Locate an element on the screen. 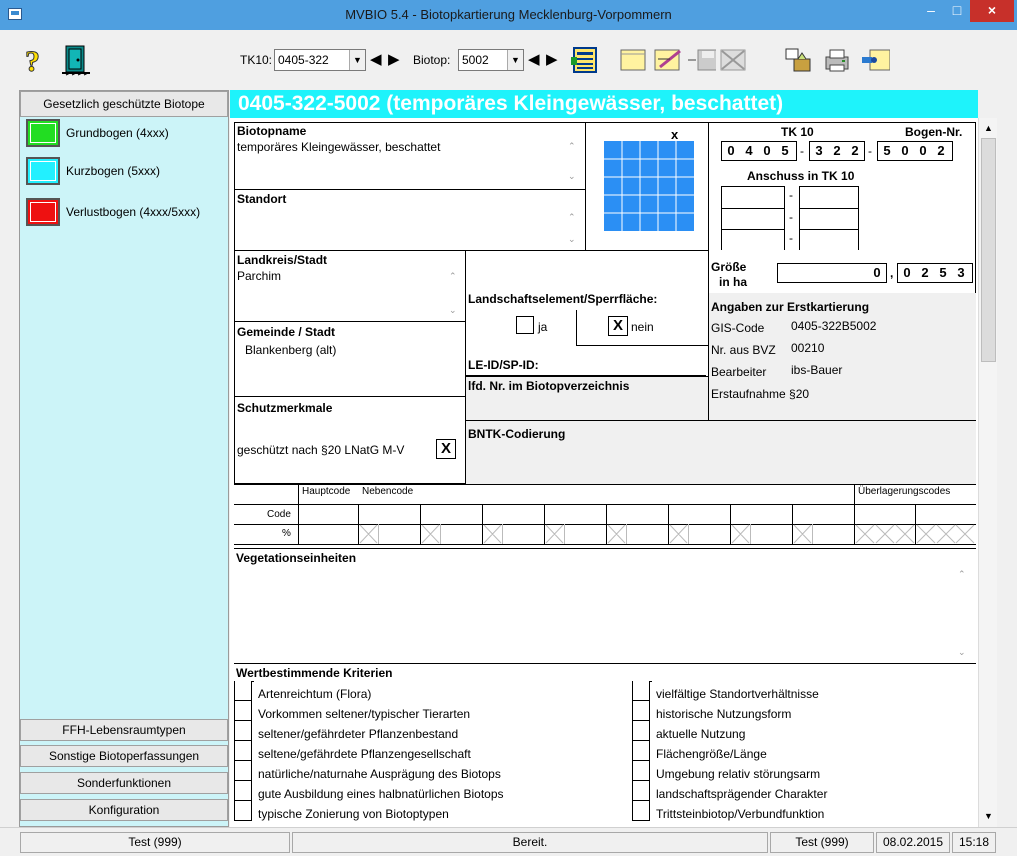  status-date: 08.02.2015 is located at coordinates (913, 842).